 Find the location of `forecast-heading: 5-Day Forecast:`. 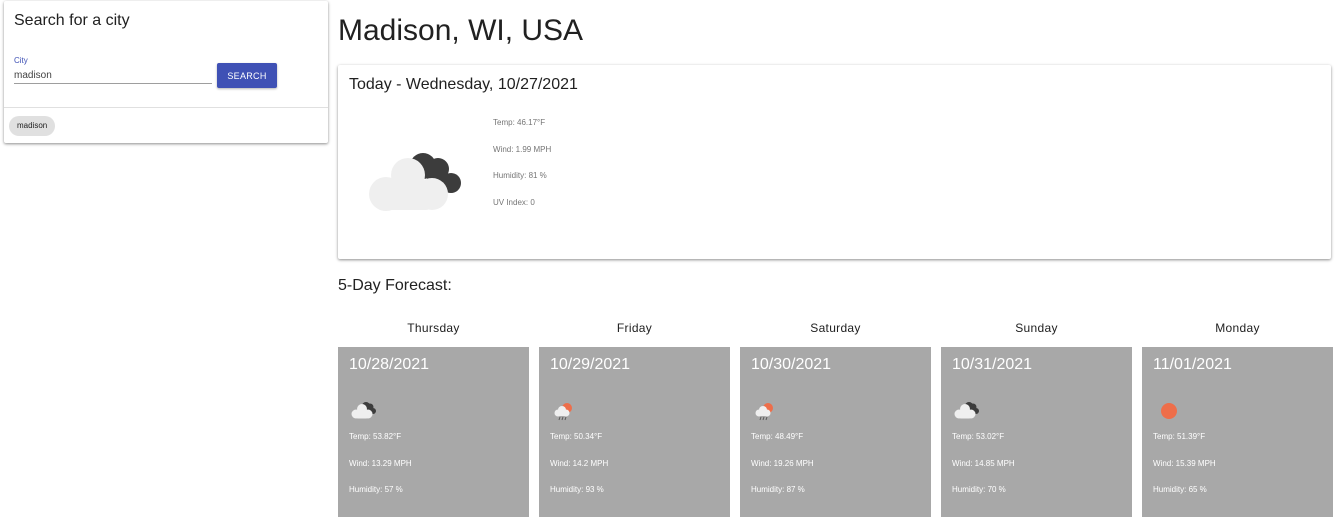

forecast-heading: 5-Day Forecast: is located at coordinates (395, 285).